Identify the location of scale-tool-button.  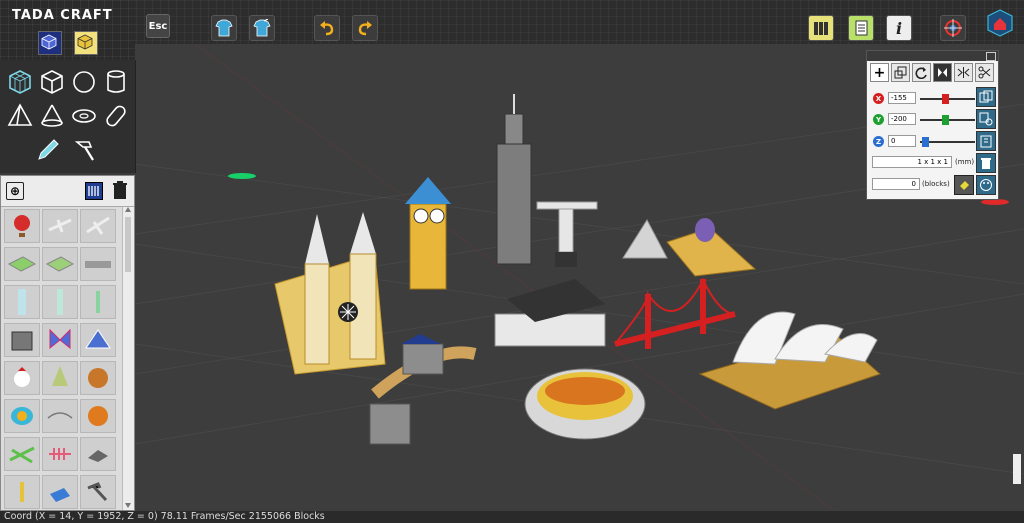
(900, 72).